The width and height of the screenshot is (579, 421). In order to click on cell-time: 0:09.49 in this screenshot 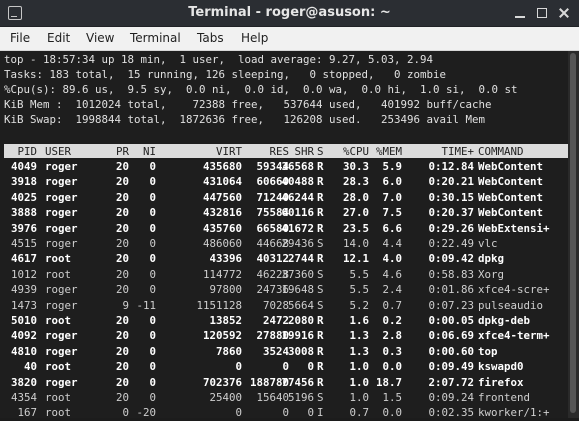, I will do `click(451, 367)`.